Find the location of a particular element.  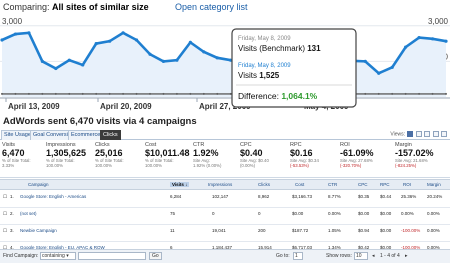

match-type-select: containing ▾ is located at coordinates (58, 256).